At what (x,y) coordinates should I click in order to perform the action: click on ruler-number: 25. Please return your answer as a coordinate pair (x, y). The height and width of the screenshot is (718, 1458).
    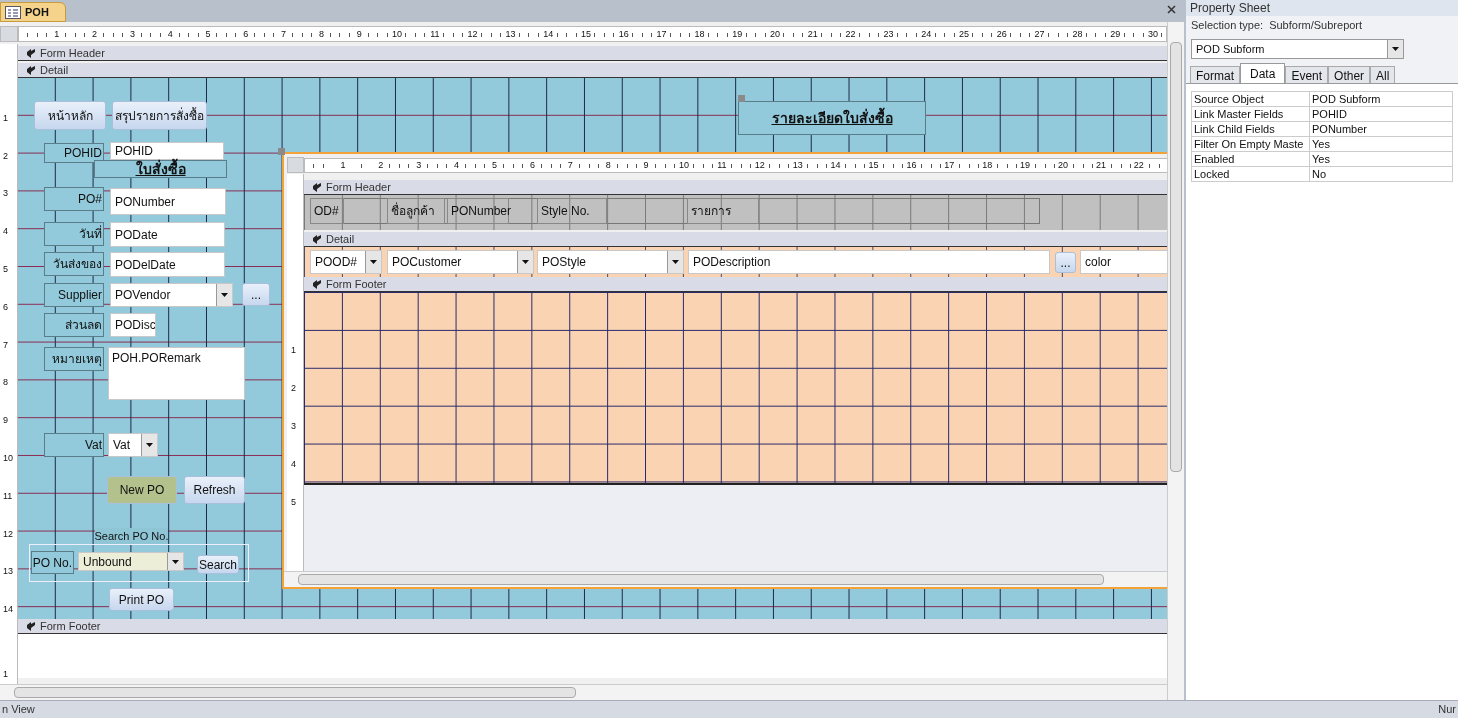
    Looking at the image, I should click on (964, 34).